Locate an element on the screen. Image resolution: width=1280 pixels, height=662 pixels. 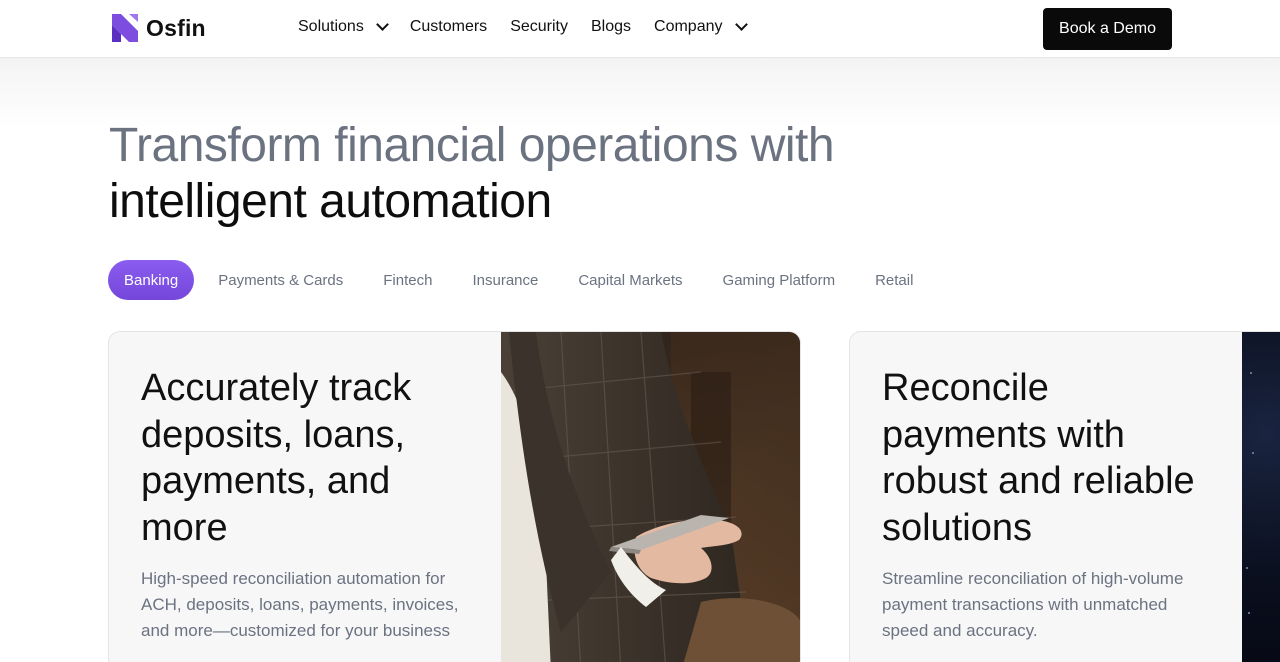
tab-fintech: Fintech is located at coordinates (407, 280).